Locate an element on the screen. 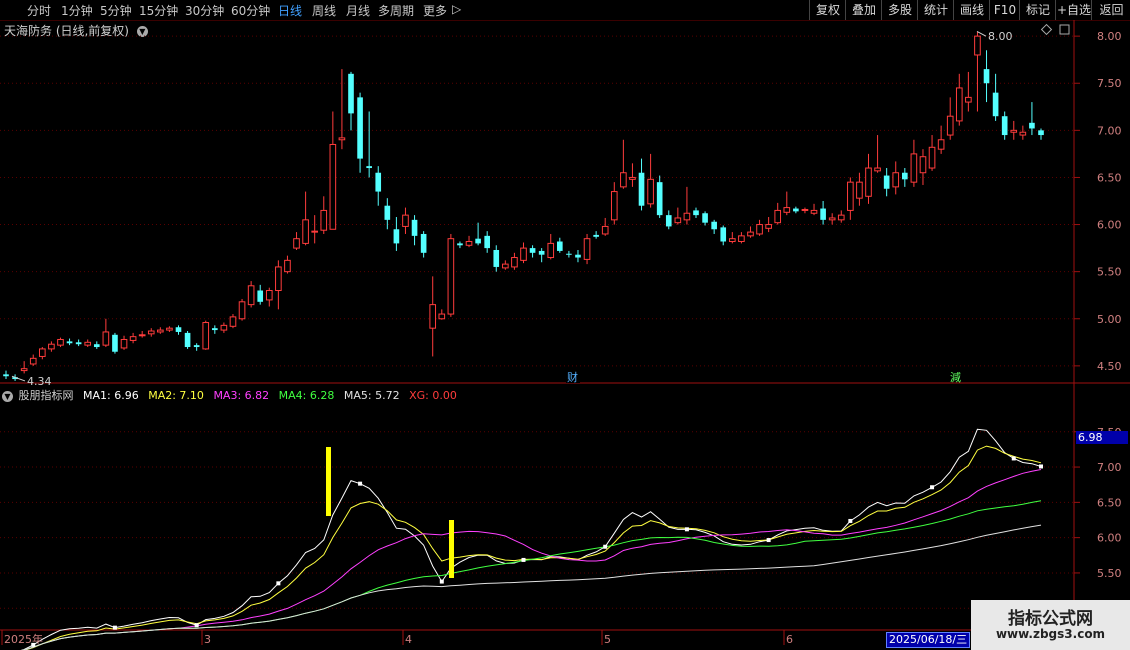 This screenshot has height=650, width=1130. indicator-axis-label: 5.50 is located at coordinates (1109, 573).